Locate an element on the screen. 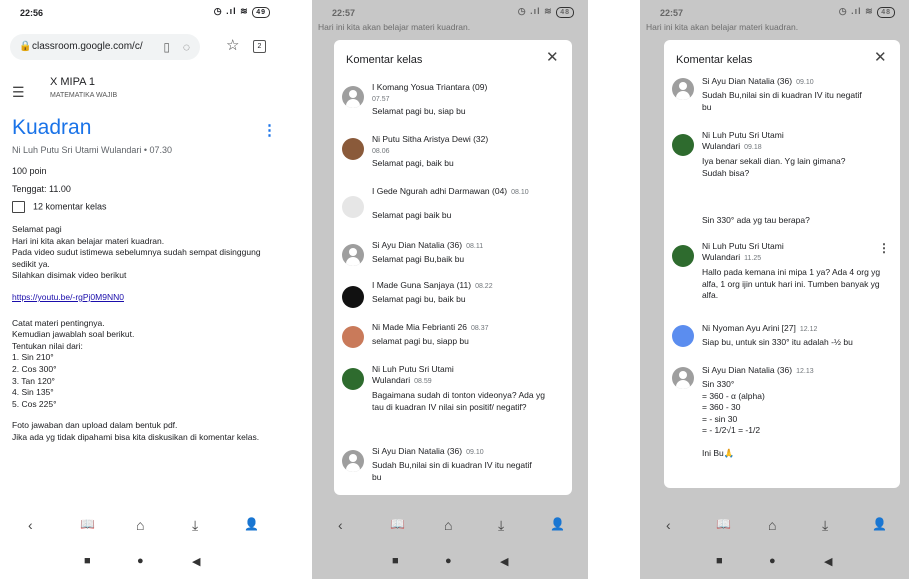 Image resolution: width=909 pixels, height=579 pixels. comment-time: 12.12 is located at coordinates (808, 329).